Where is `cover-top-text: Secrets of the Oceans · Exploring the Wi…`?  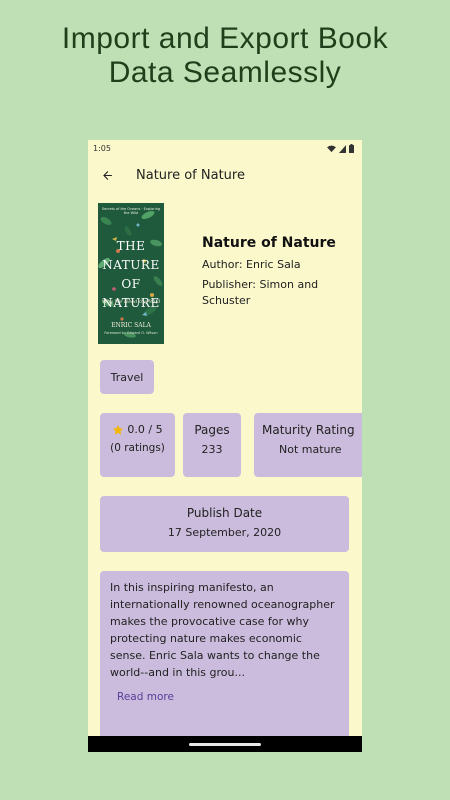 cover-top-text: Secrets of the Oceans · Exploring the Wi… is located at coordinates (131, 211).